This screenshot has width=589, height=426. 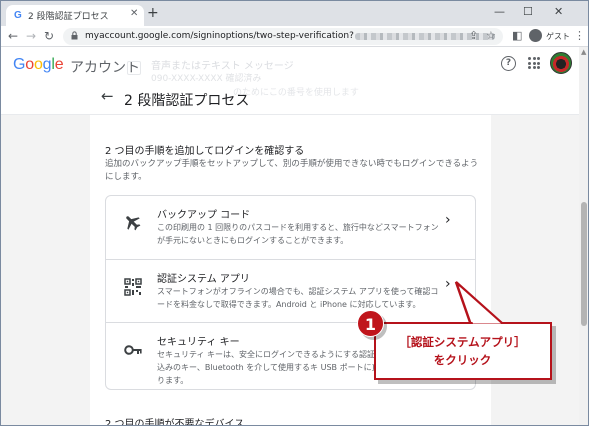 I want to click on scrollbar: ▲, so click(x=583, y=236).